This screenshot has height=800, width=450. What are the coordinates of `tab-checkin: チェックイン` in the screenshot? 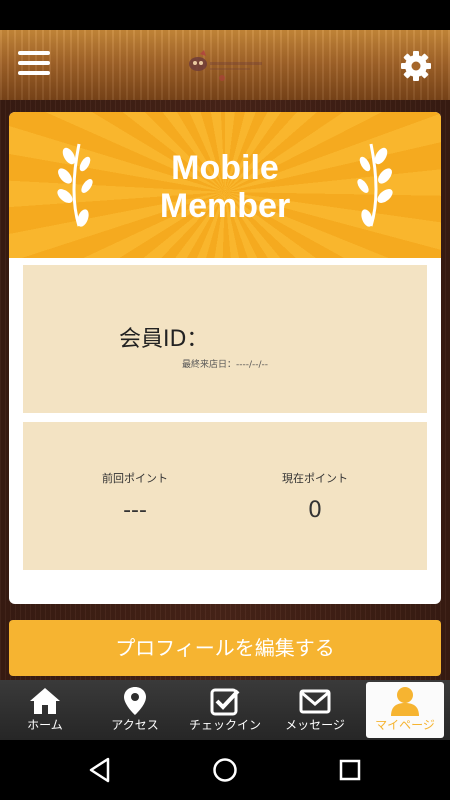 It's located at (225, 710).